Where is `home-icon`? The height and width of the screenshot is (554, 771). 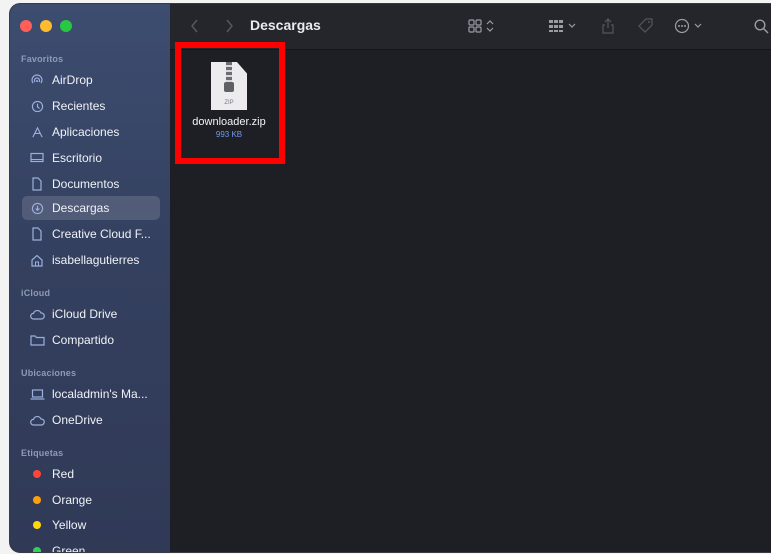 home-icon is located at coordinates (37, 260).